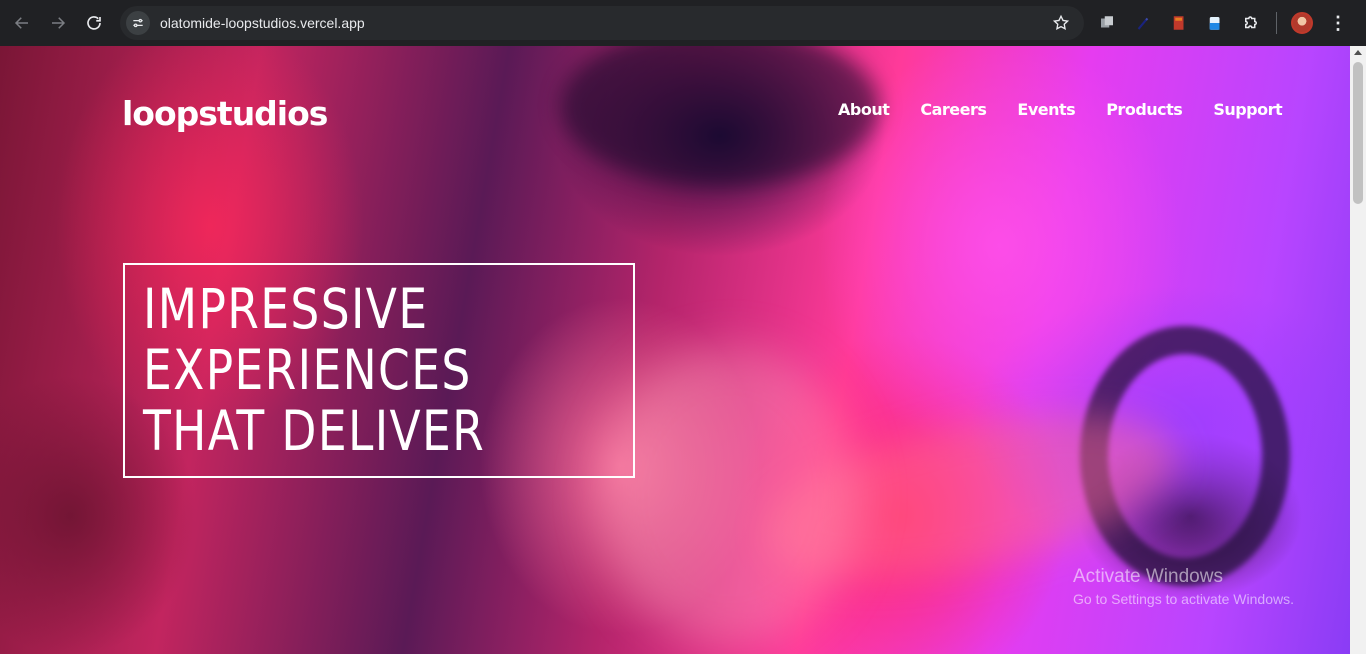  Describe the element at coordinates (1061, 23) in the screenshot. I see `star-icon` at that location.